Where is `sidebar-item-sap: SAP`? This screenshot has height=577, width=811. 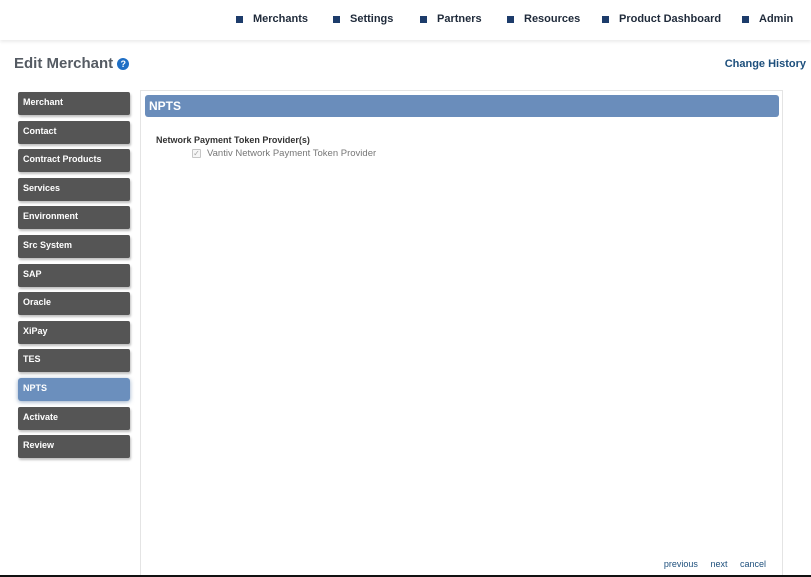
sidebar-item-sap: SAP is located at coordinates (74, 275).